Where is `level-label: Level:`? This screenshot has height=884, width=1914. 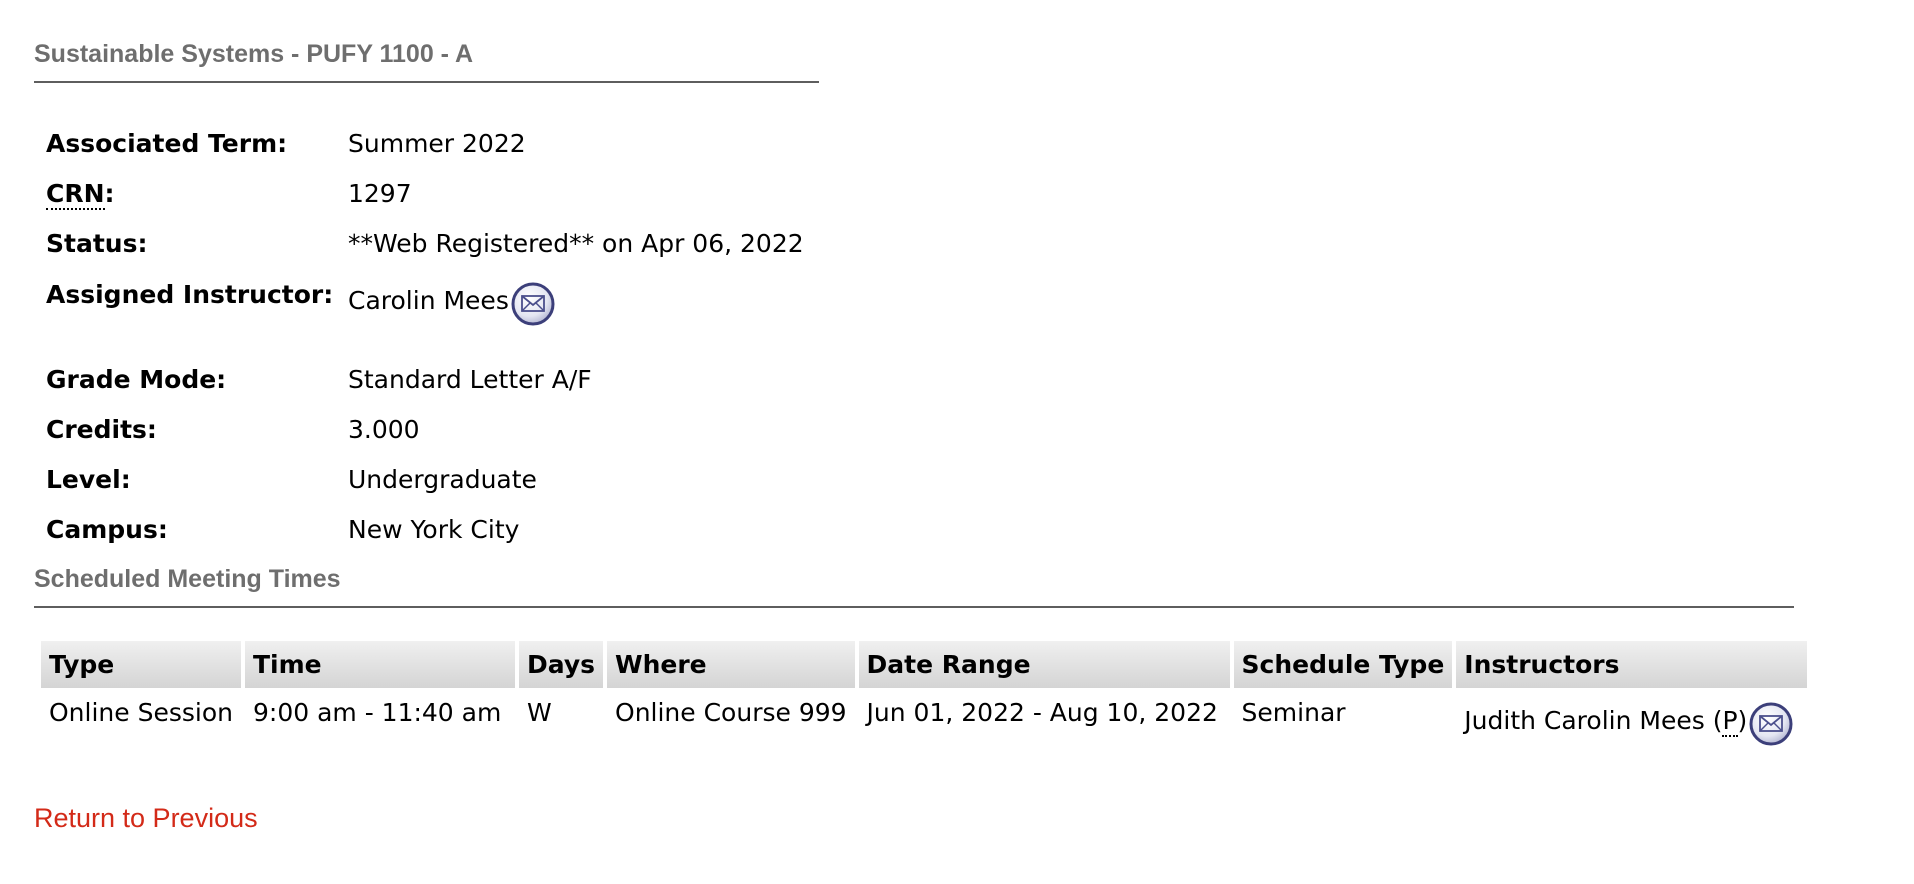 level-label: Level: is located at coordinates (88, 479).